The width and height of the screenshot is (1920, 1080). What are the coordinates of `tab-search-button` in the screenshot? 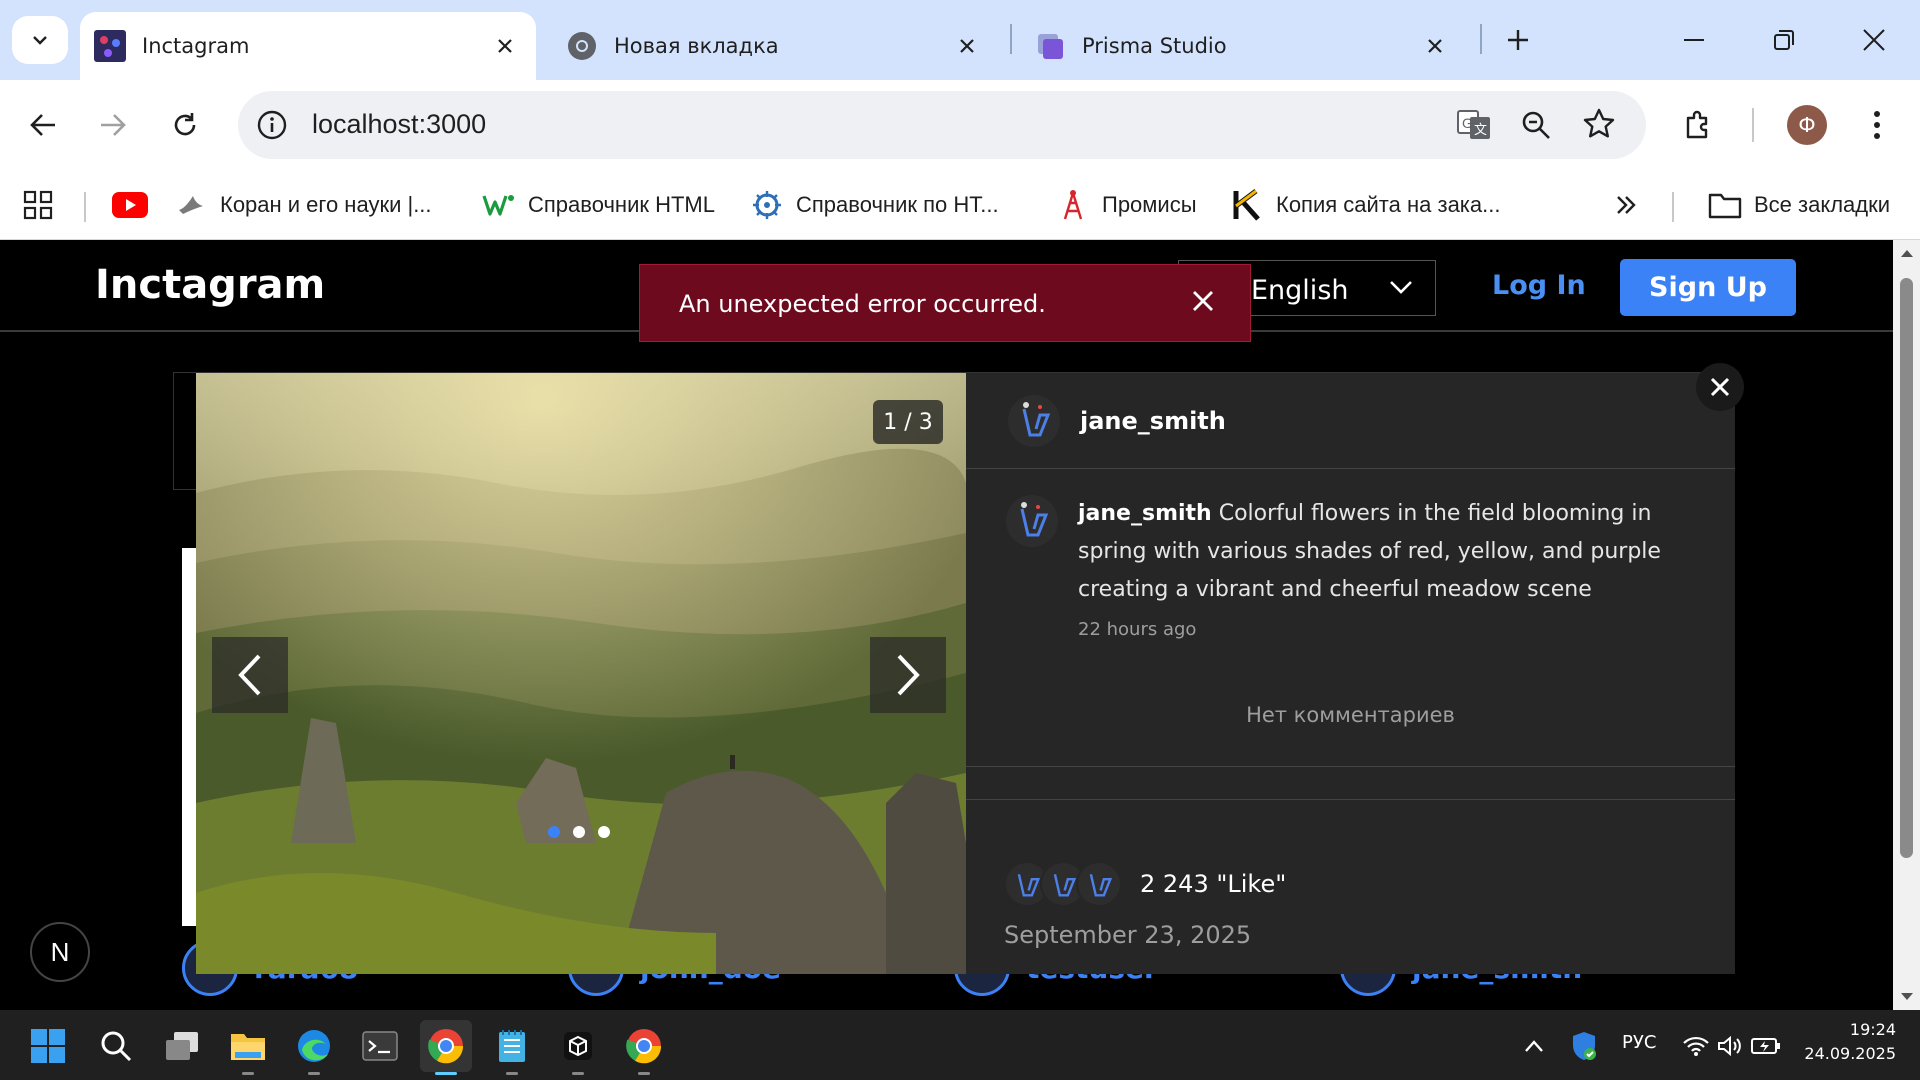 It's located at (40, 40).